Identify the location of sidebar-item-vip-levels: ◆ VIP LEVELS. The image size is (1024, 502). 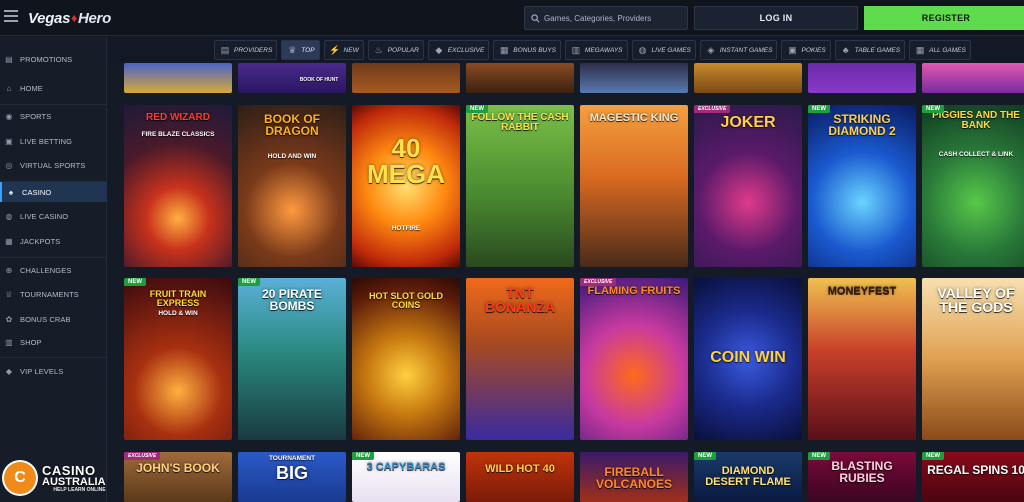
(53, 371).